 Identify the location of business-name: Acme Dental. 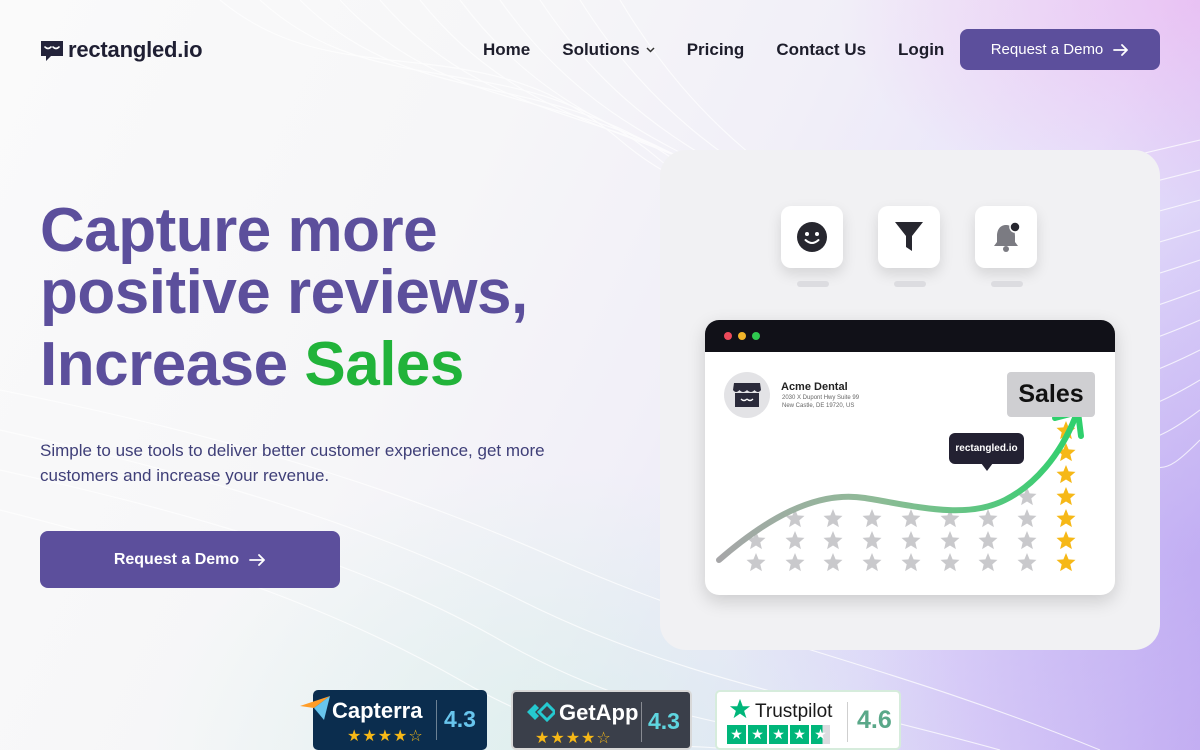
(814, 387).